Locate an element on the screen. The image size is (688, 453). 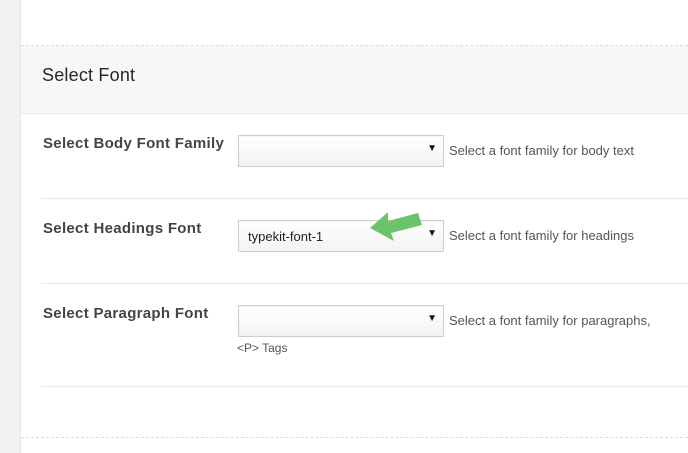
body-font-select: ▼ is located at coordinates (341, 151).